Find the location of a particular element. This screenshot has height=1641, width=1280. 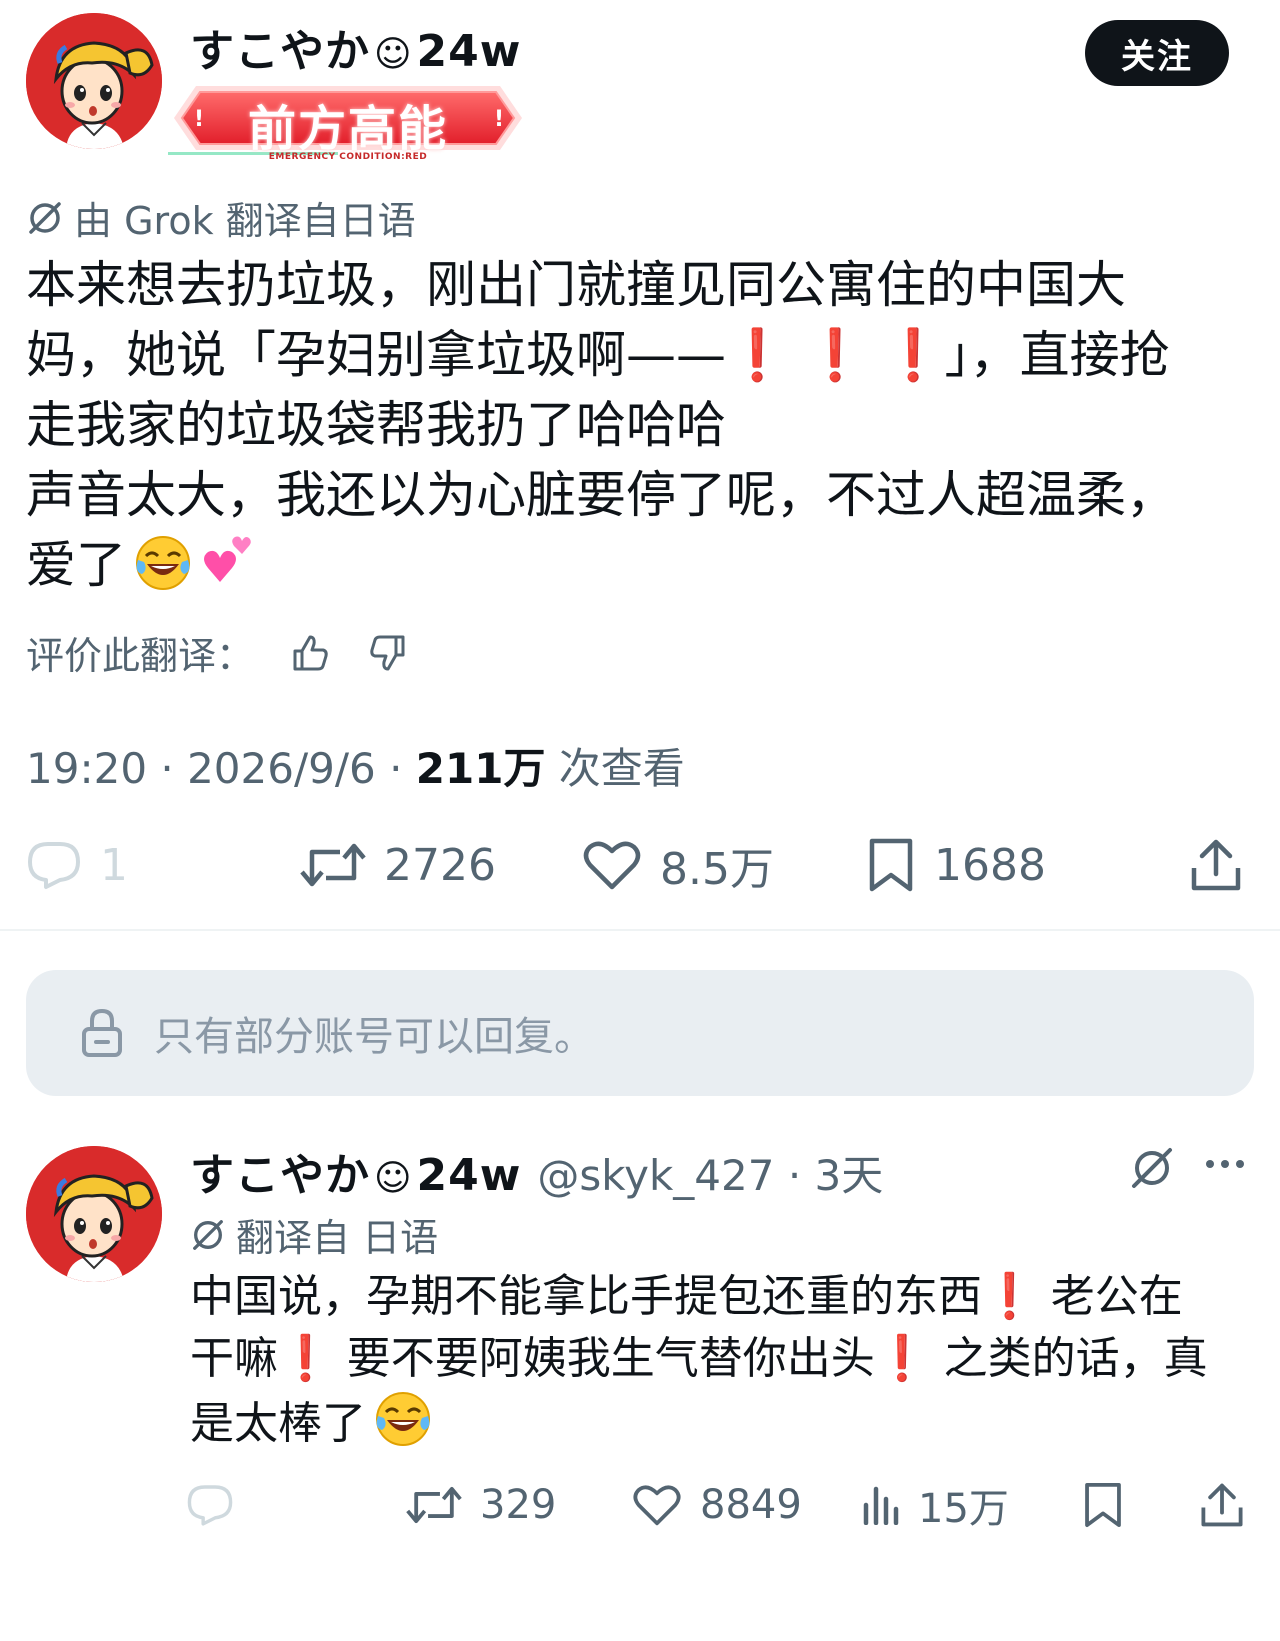

translation-notice: 由 Grok 翻译自日语 is located at coordinates (221, 217).